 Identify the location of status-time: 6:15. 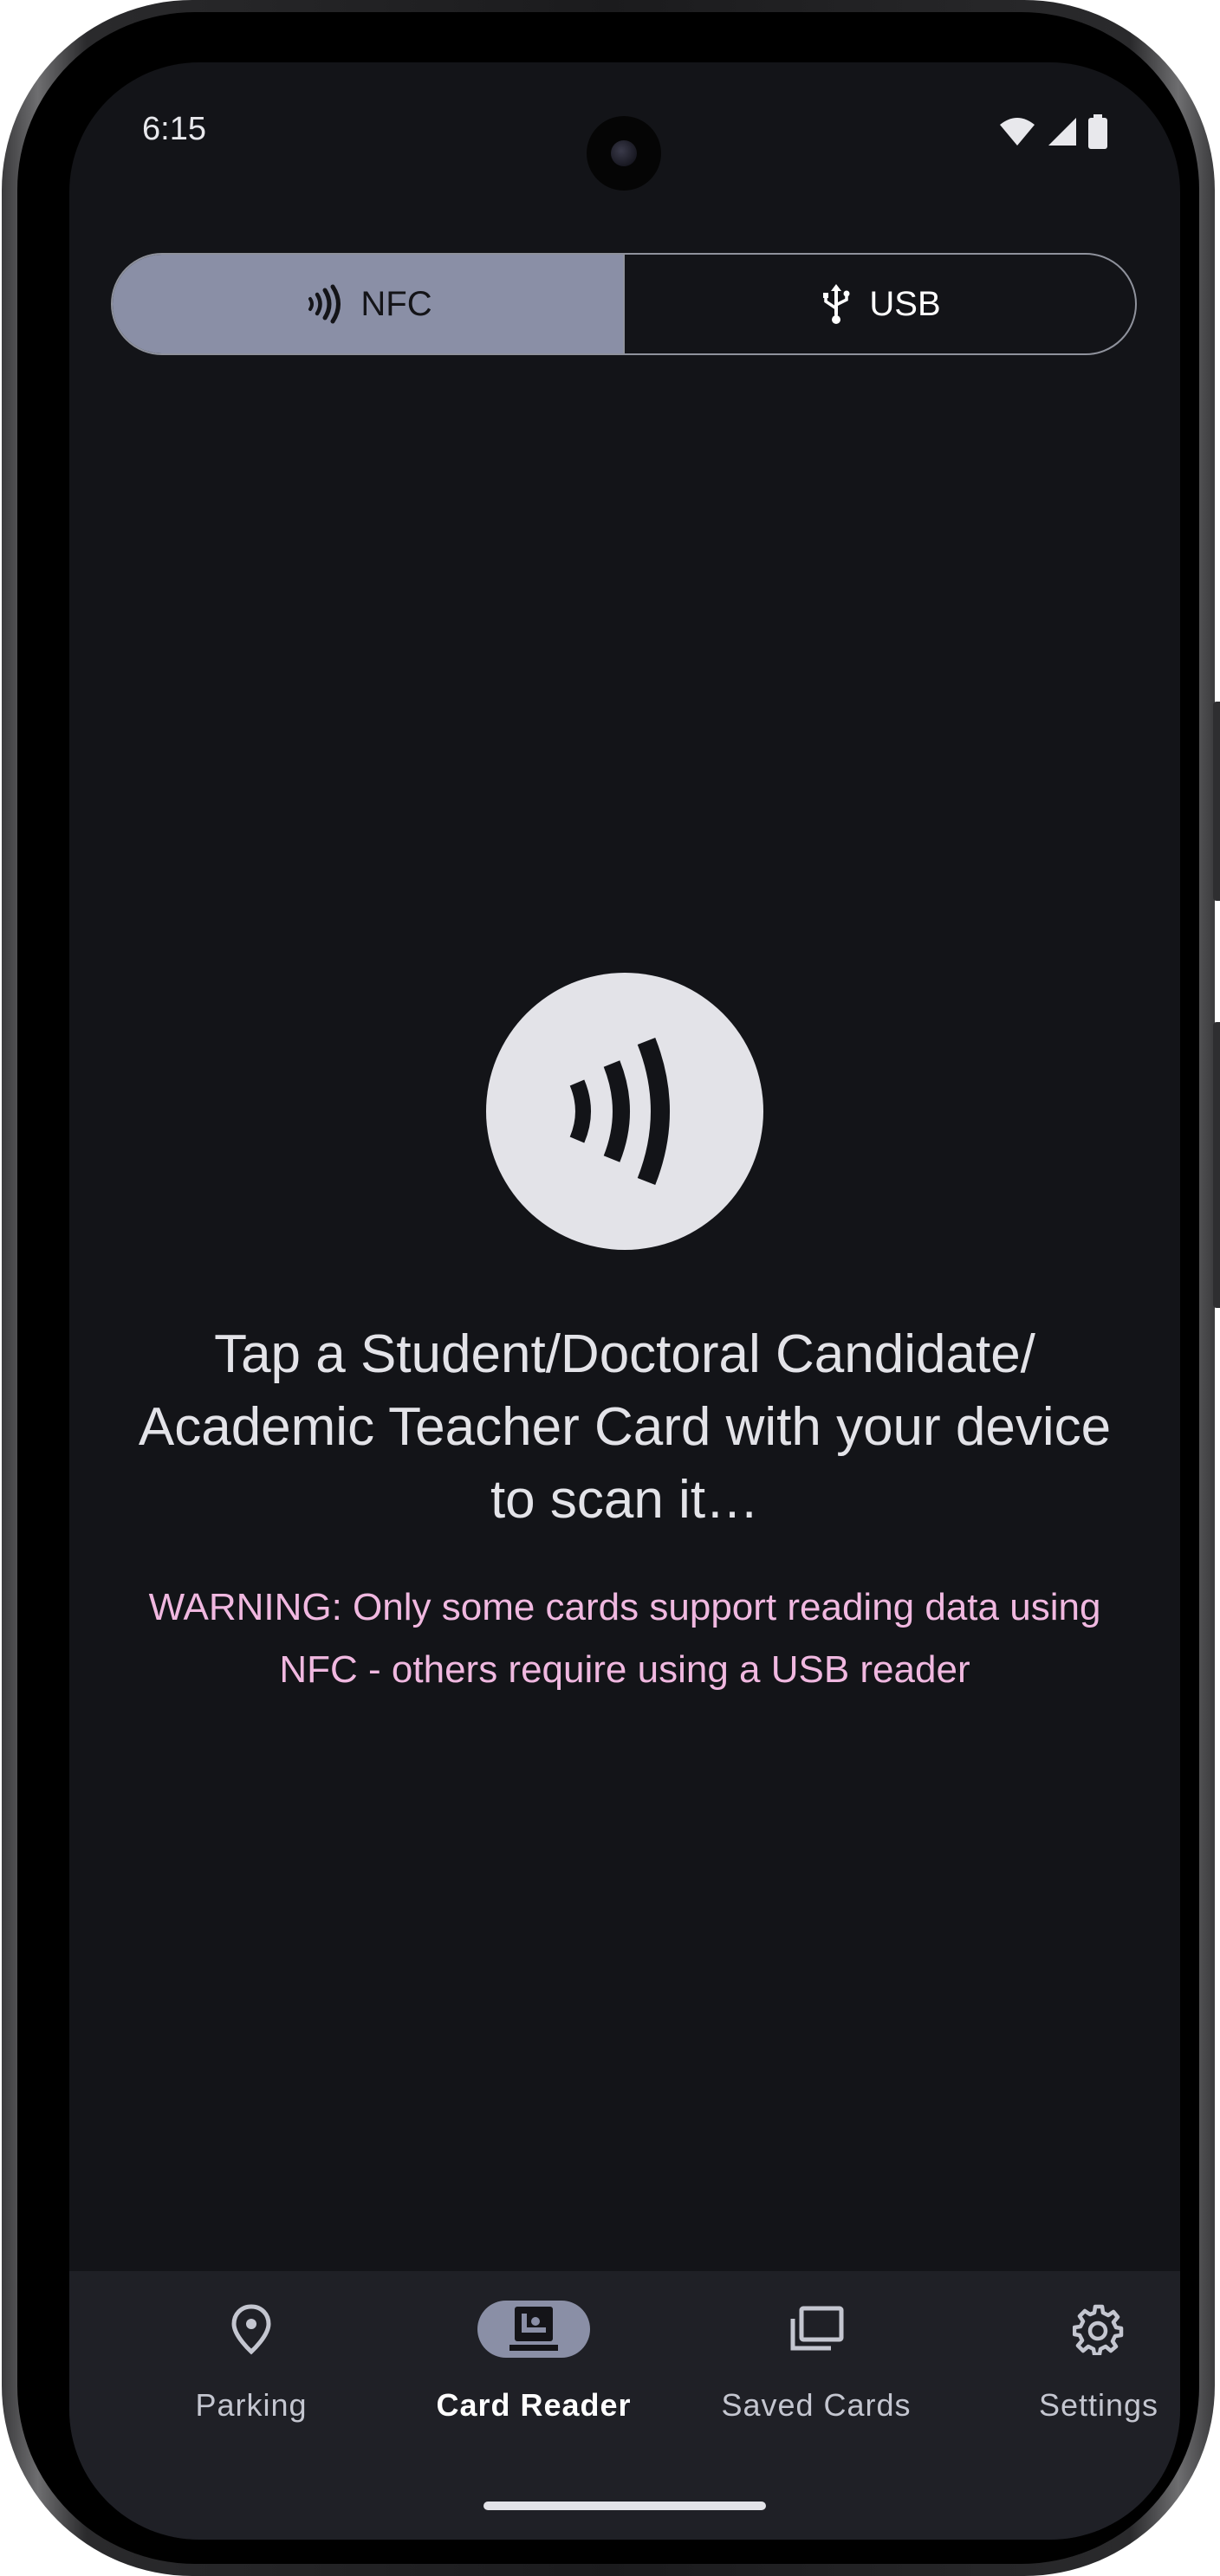
(174, 129).